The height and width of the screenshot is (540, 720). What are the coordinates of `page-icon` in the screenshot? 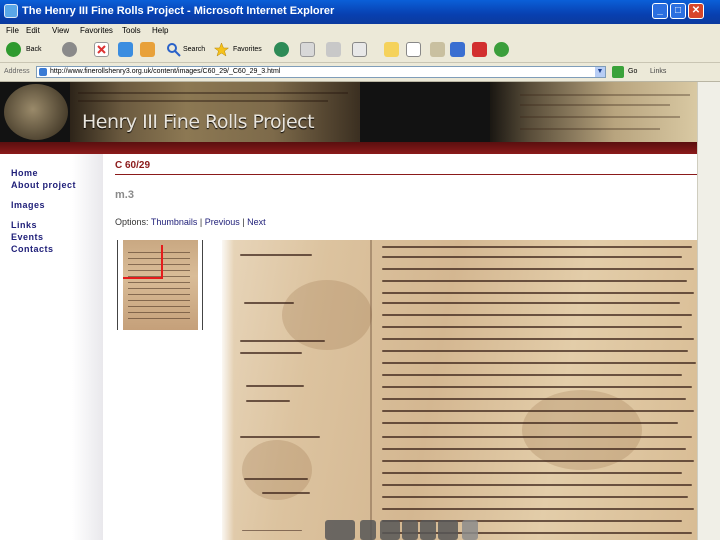 It's located at (43, 72).